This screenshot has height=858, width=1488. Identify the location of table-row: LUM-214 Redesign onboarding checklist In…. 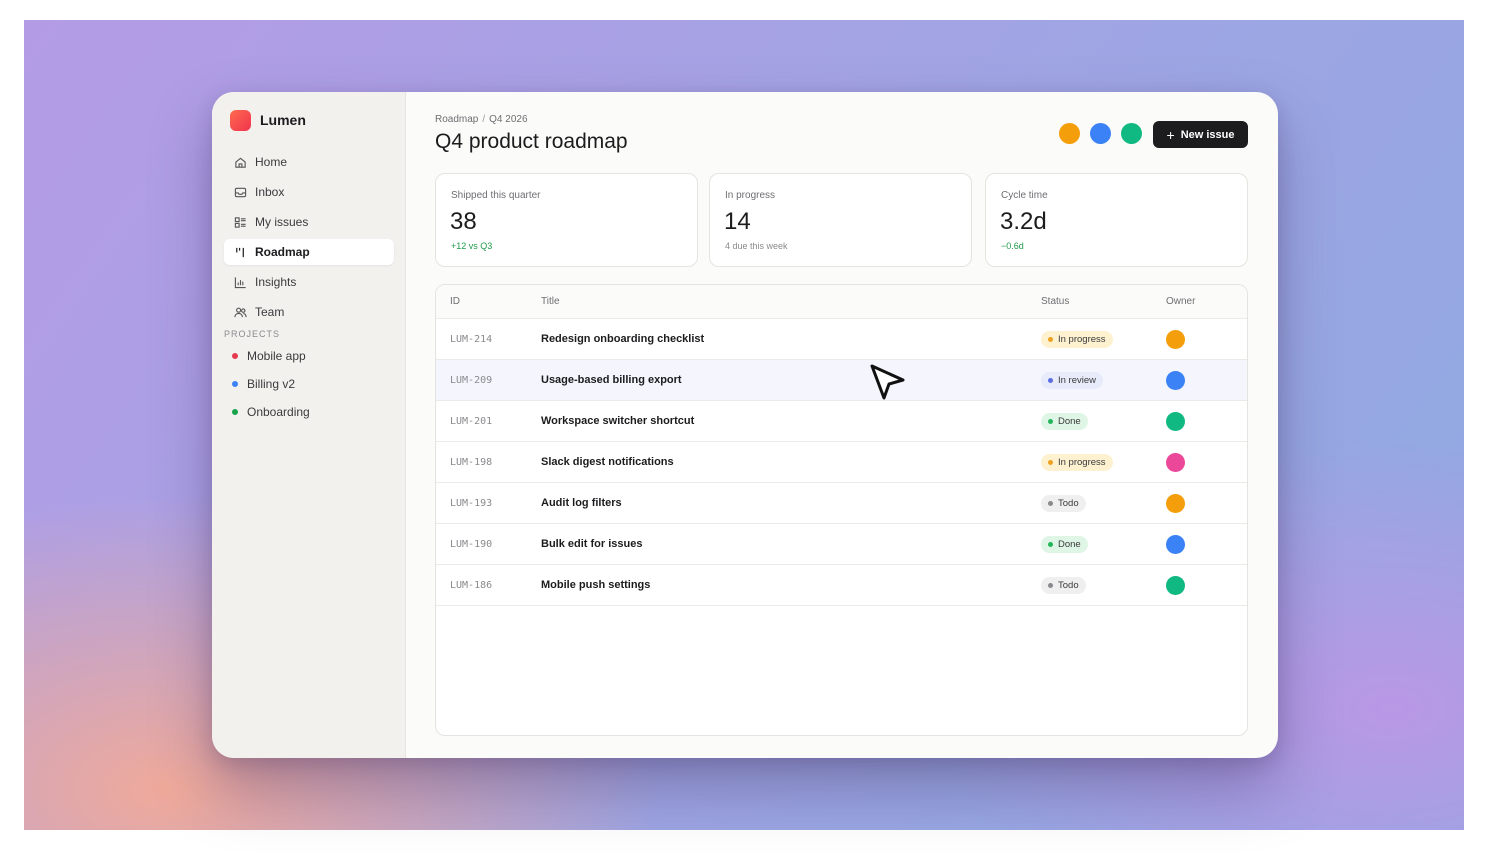
(841, 339).